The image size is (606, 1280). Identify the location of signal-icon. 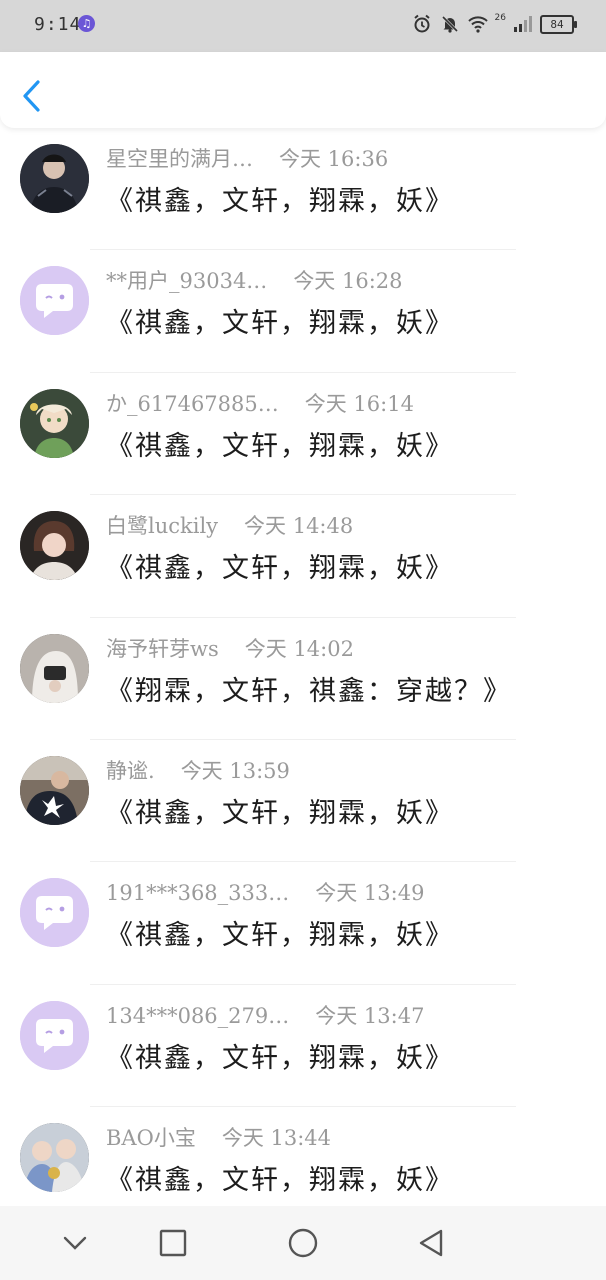
(523, 24).